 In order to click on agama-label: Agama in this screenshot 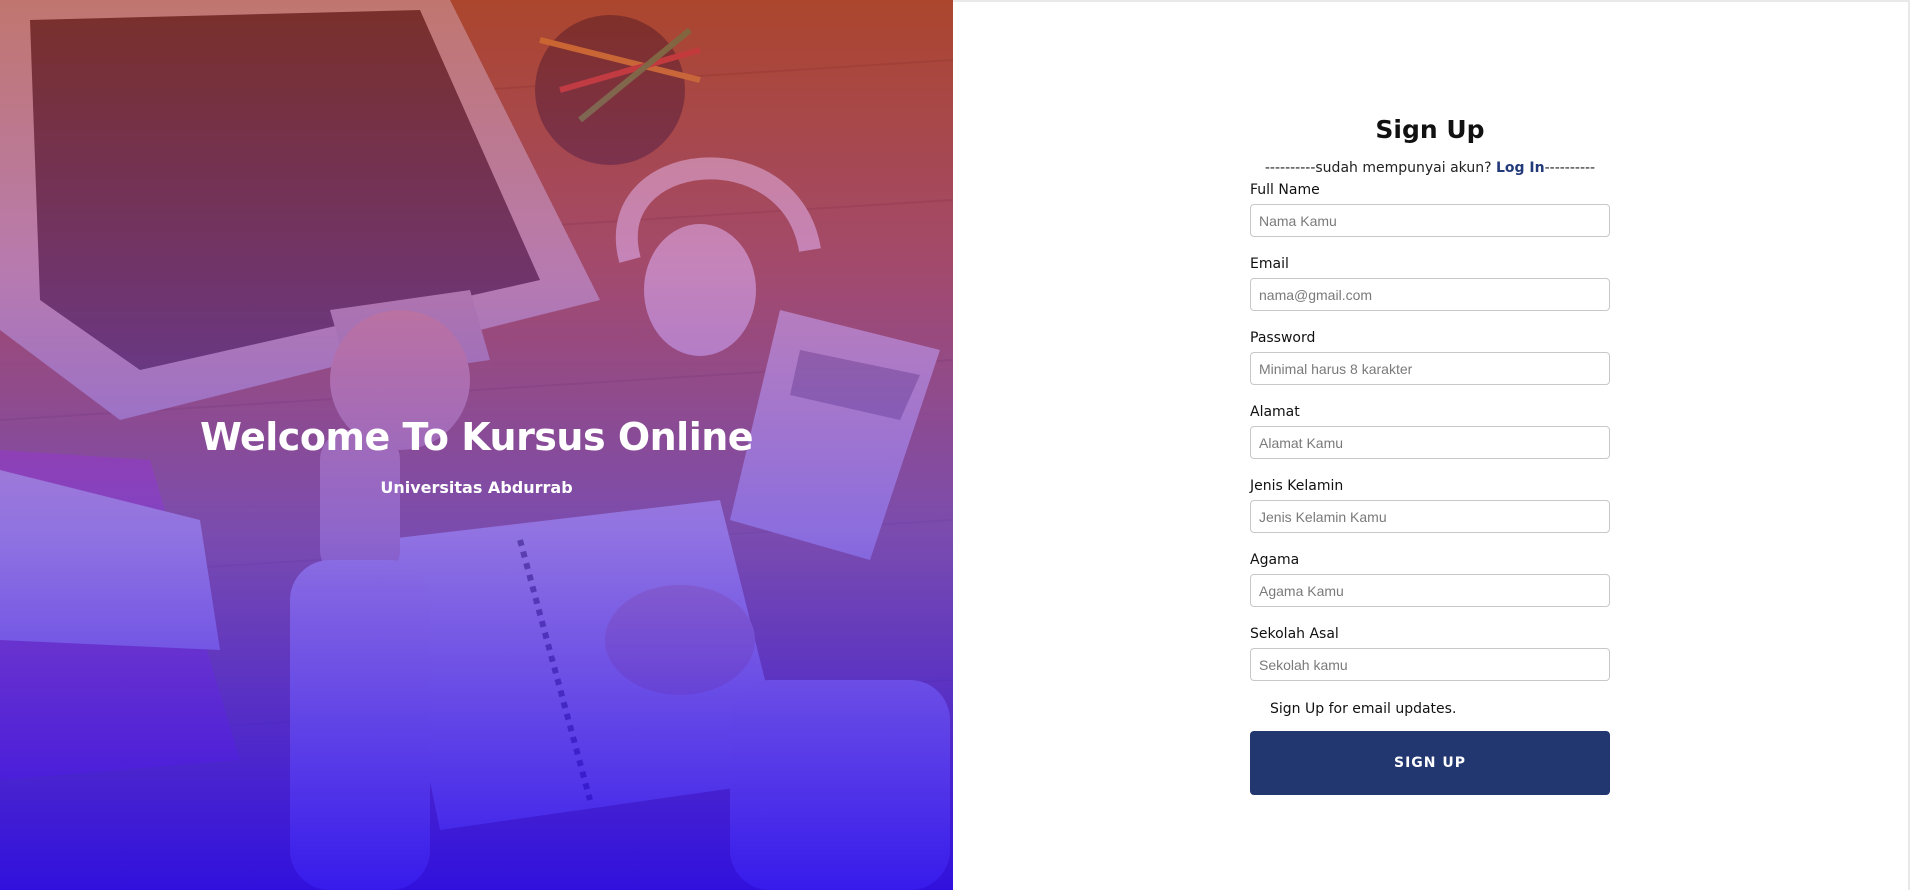, I will do `click(1275, 560)`.